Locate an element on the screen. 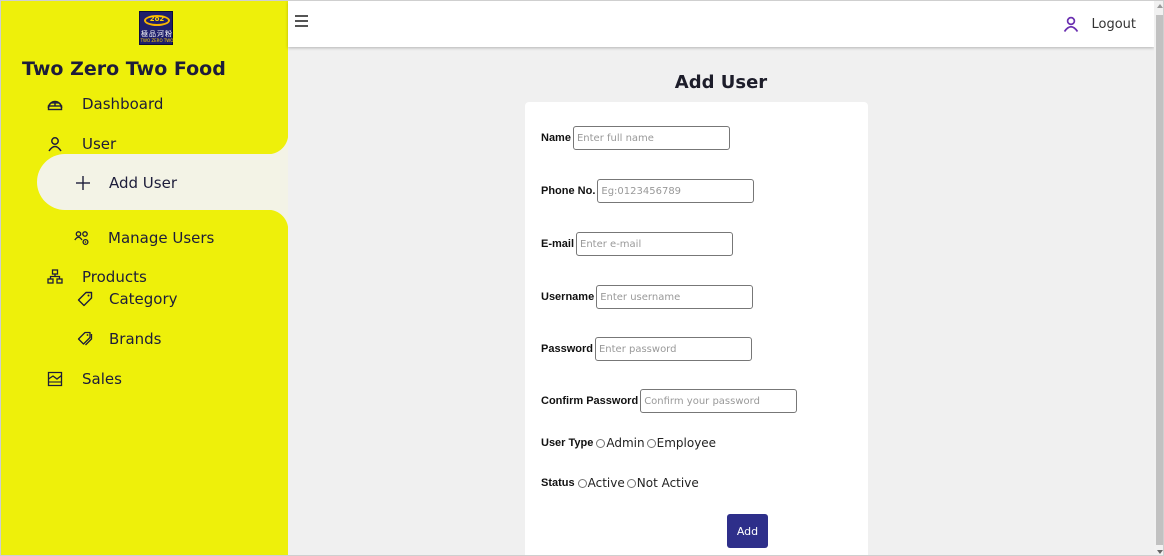  user-type-employee-label: Employee is located at coordinates (686, 443).